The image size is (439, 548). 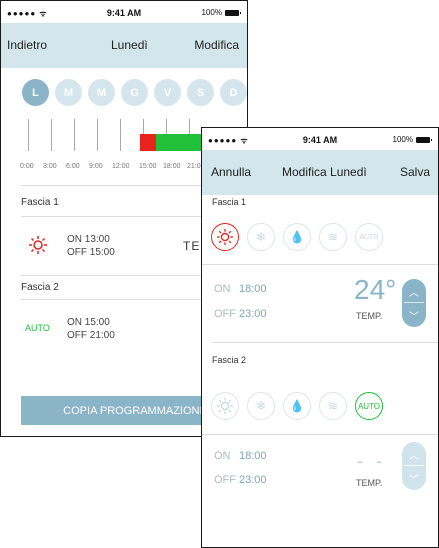 What do you see at coordinates (371, 461) in the screenshot?
I see `slot2-temp-value: - -` at bounding box center [371, 461].